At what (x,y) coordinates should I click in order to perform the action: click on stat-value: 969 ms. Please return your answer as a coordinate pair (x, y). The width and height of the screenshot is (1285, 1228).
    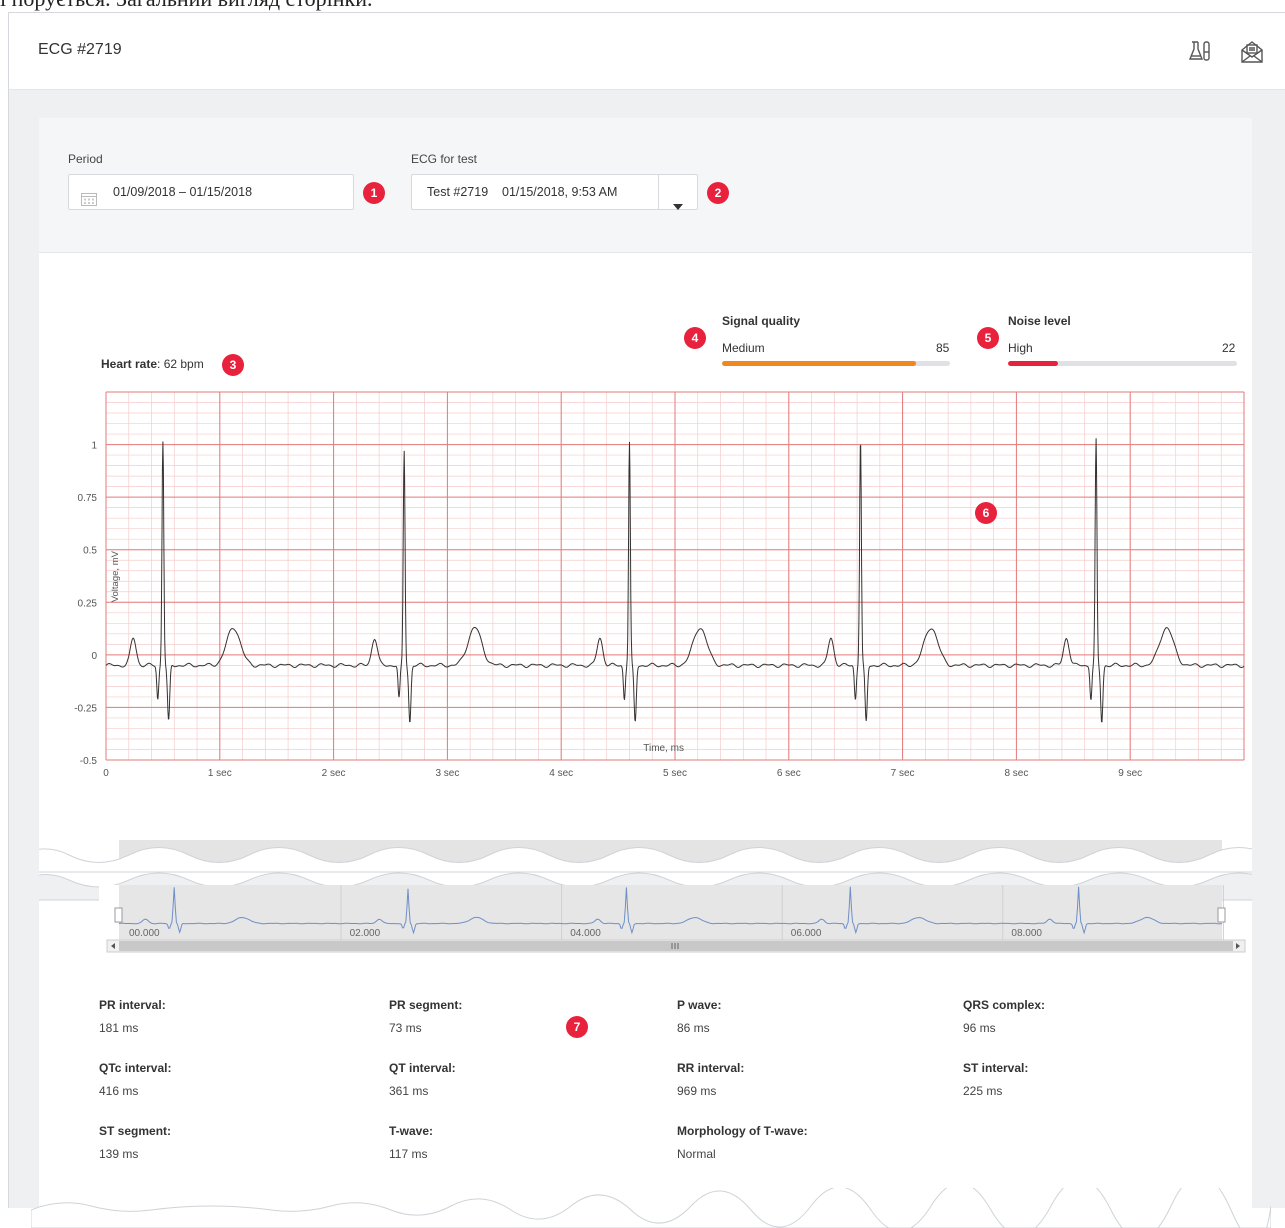
    Looking at the image, I should click on (697, 1091).